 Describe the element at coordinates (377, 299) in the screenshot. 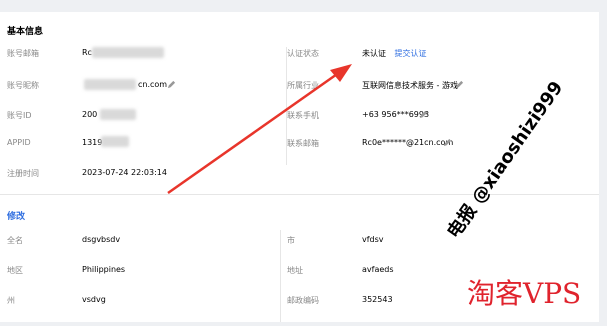

I see `value-postal-code: 352543` at that location.